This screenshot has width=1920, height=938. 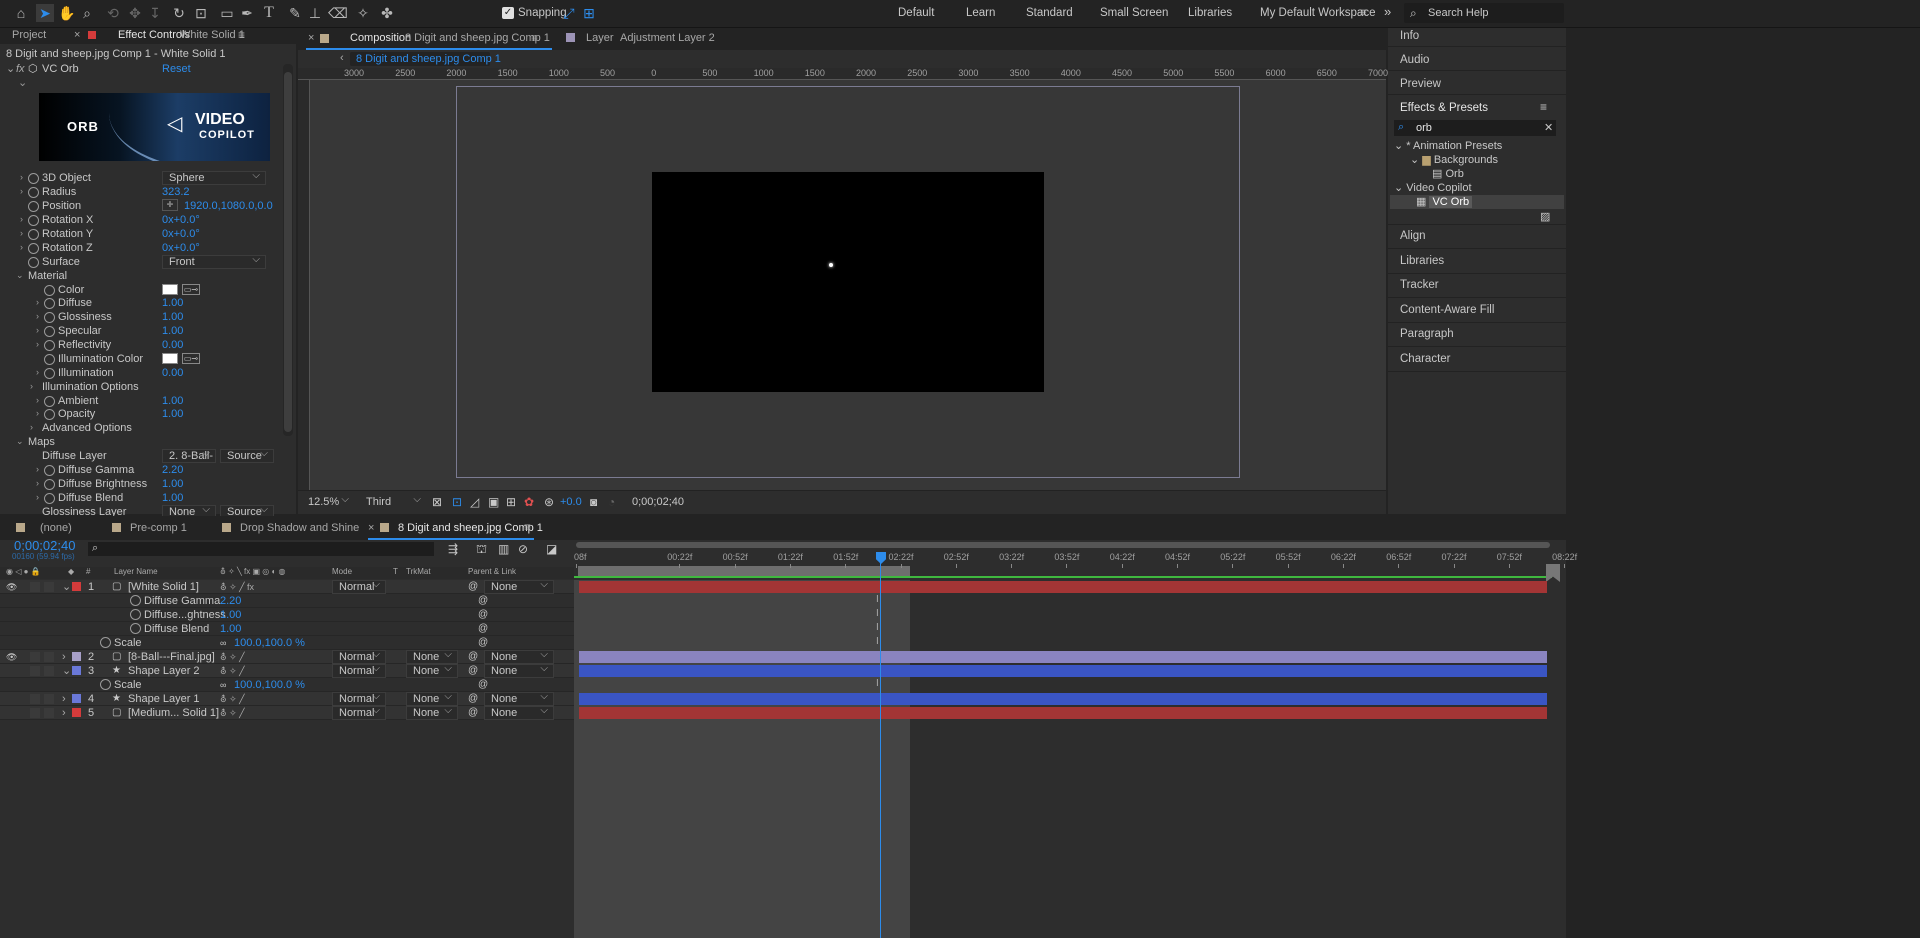 I want to click on twirl-rotation-y-icon: ›, so click(x=21, y=233).